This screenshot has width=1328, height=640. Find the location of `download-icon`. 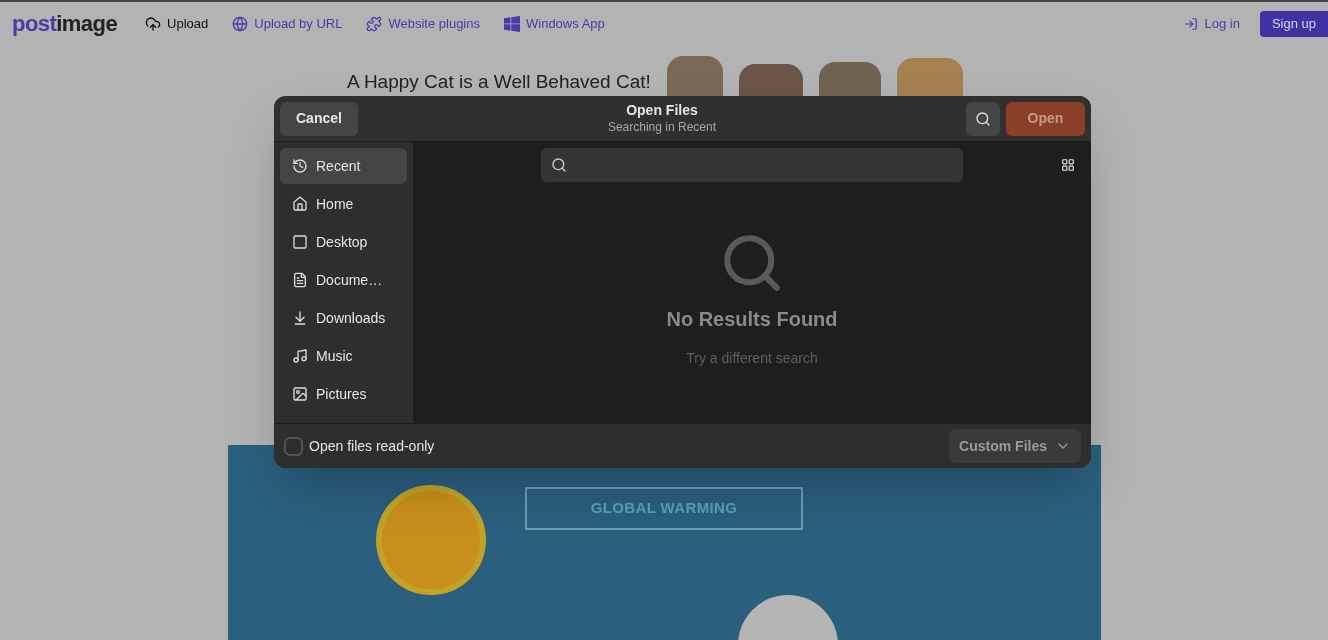

download-icon is located at coordinates (300, 318).